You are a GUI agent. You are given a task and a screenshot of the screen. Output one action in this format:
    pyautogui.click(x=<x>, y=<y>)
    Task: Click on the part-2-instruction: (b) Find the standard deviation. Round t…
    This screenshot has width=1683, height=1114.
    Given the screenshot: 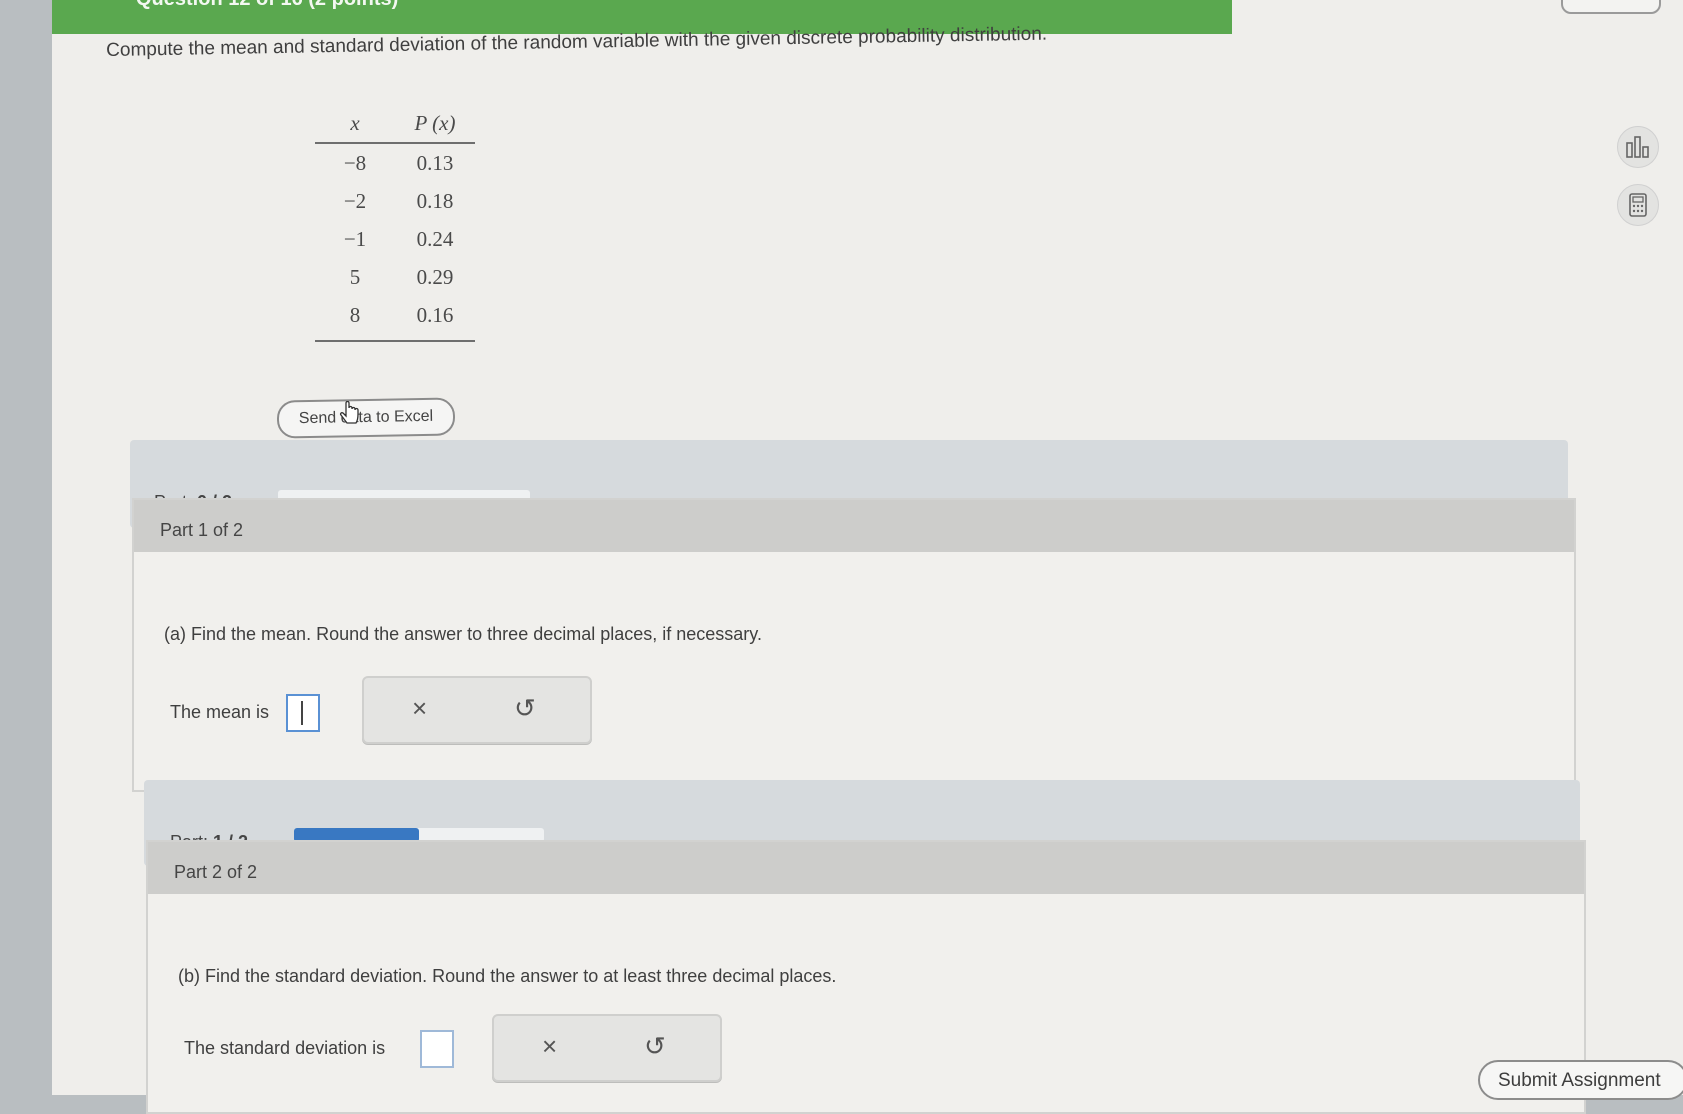 What is the action you would take?
    pyautogui.click(x=507, y=976)
    